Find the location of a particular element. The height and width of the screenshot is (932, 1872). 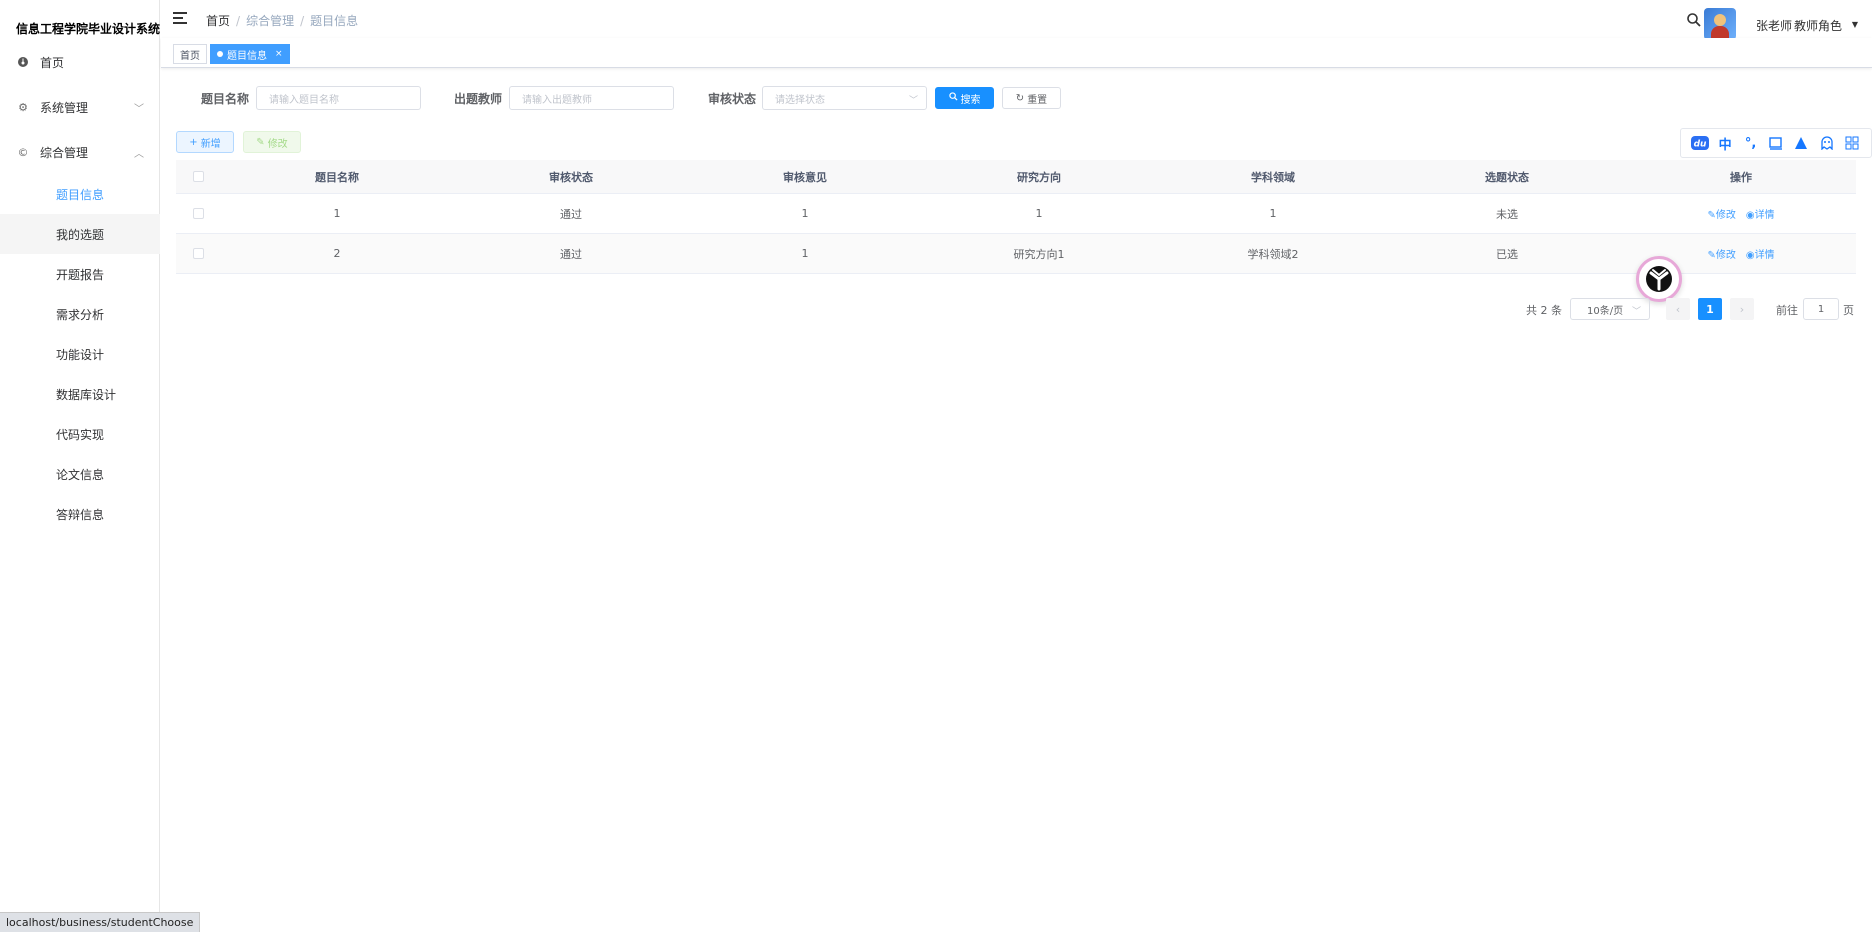

add-button: + 新增 is located at coordinates (205, 142).